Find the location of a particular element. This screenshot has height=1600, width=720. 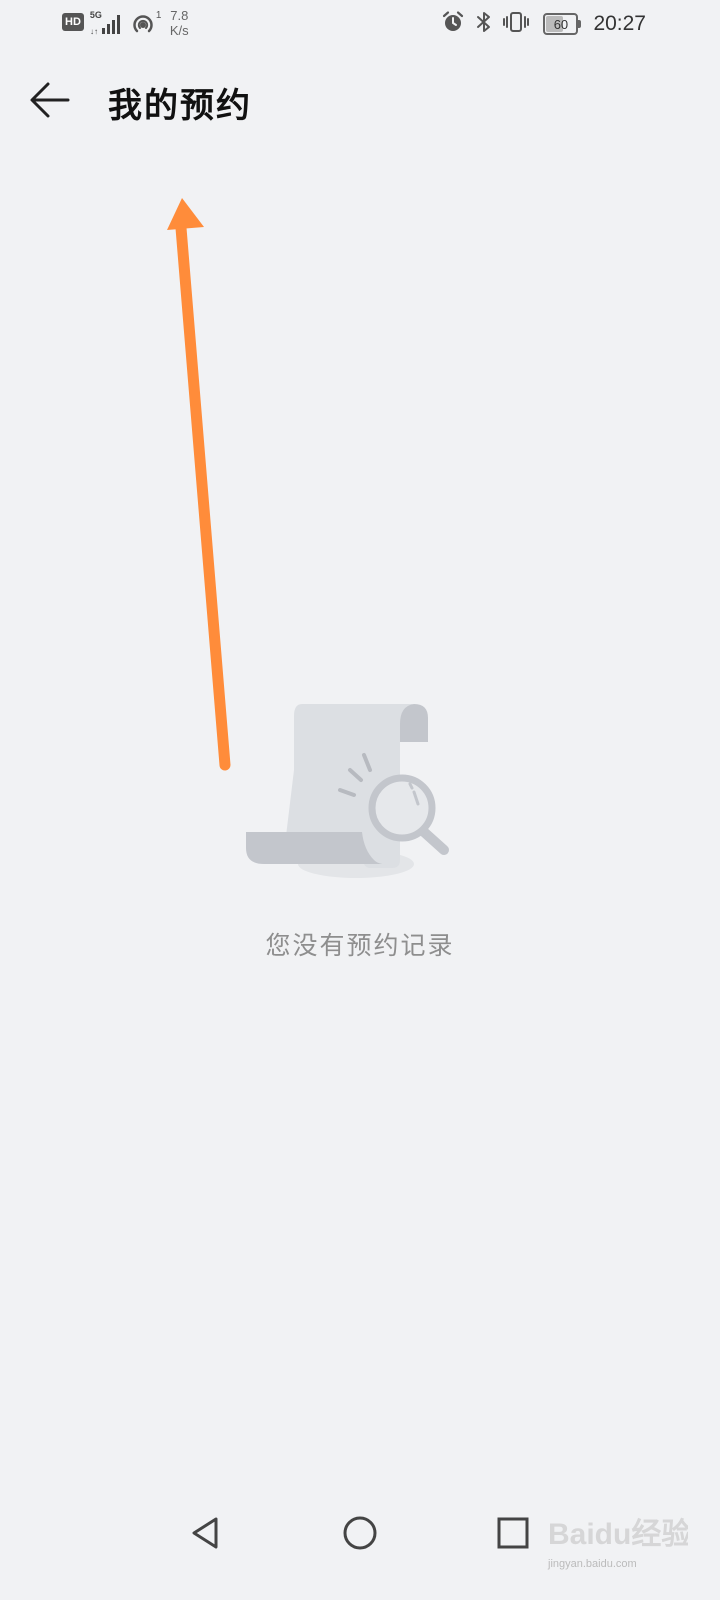

nav-home-button is located at coordinates (360, 1533).